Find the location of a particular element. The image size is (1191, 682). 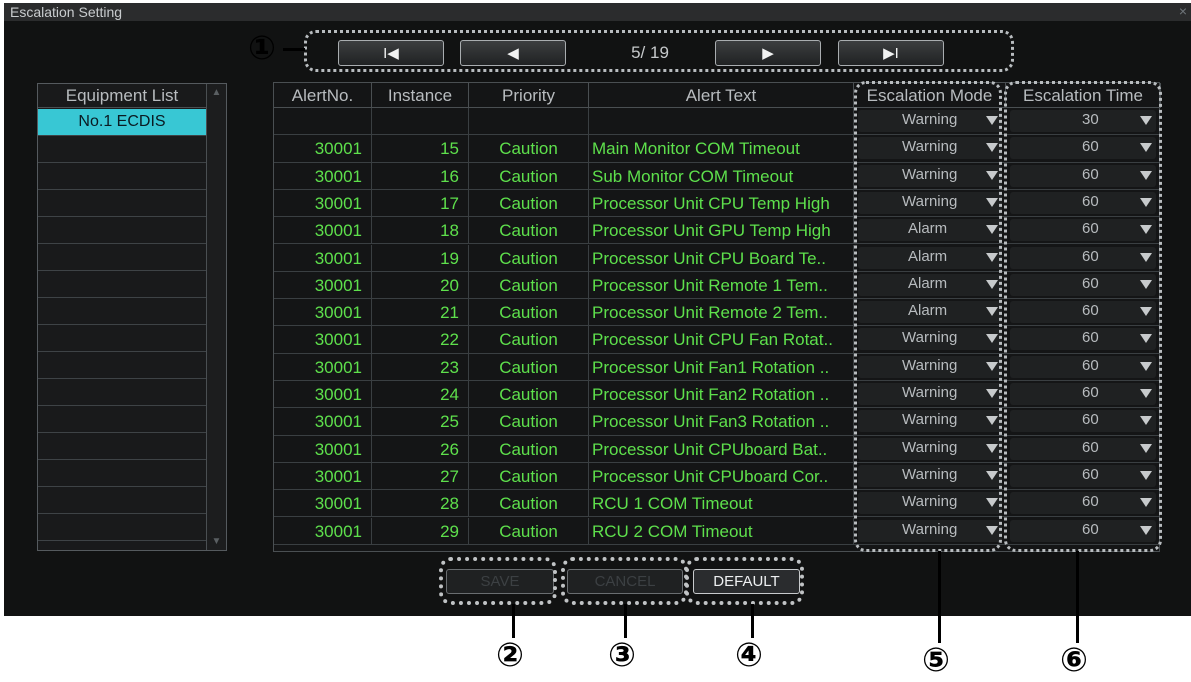

cell-alert-text: Processor Unit CPUboard Cor.. is located at coordinates (721, 476).